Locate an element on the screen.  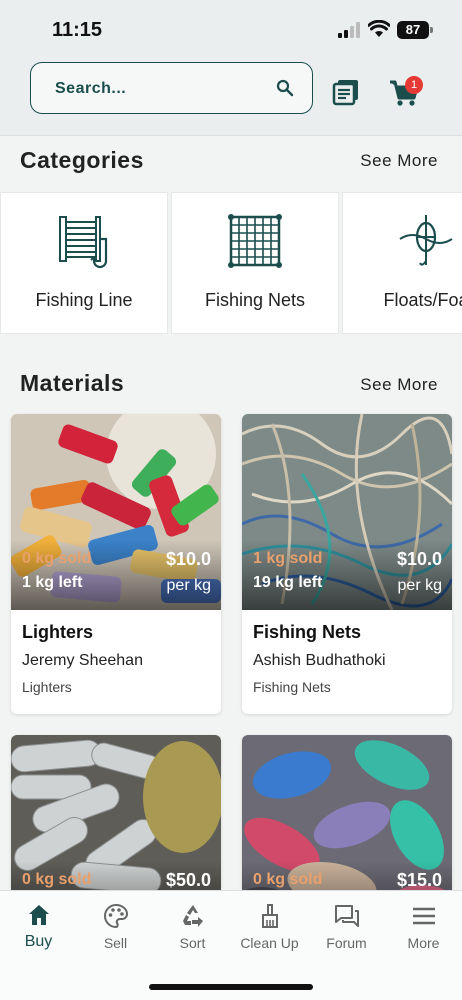
material-category: Lighters is located at coordinates (47, 687).